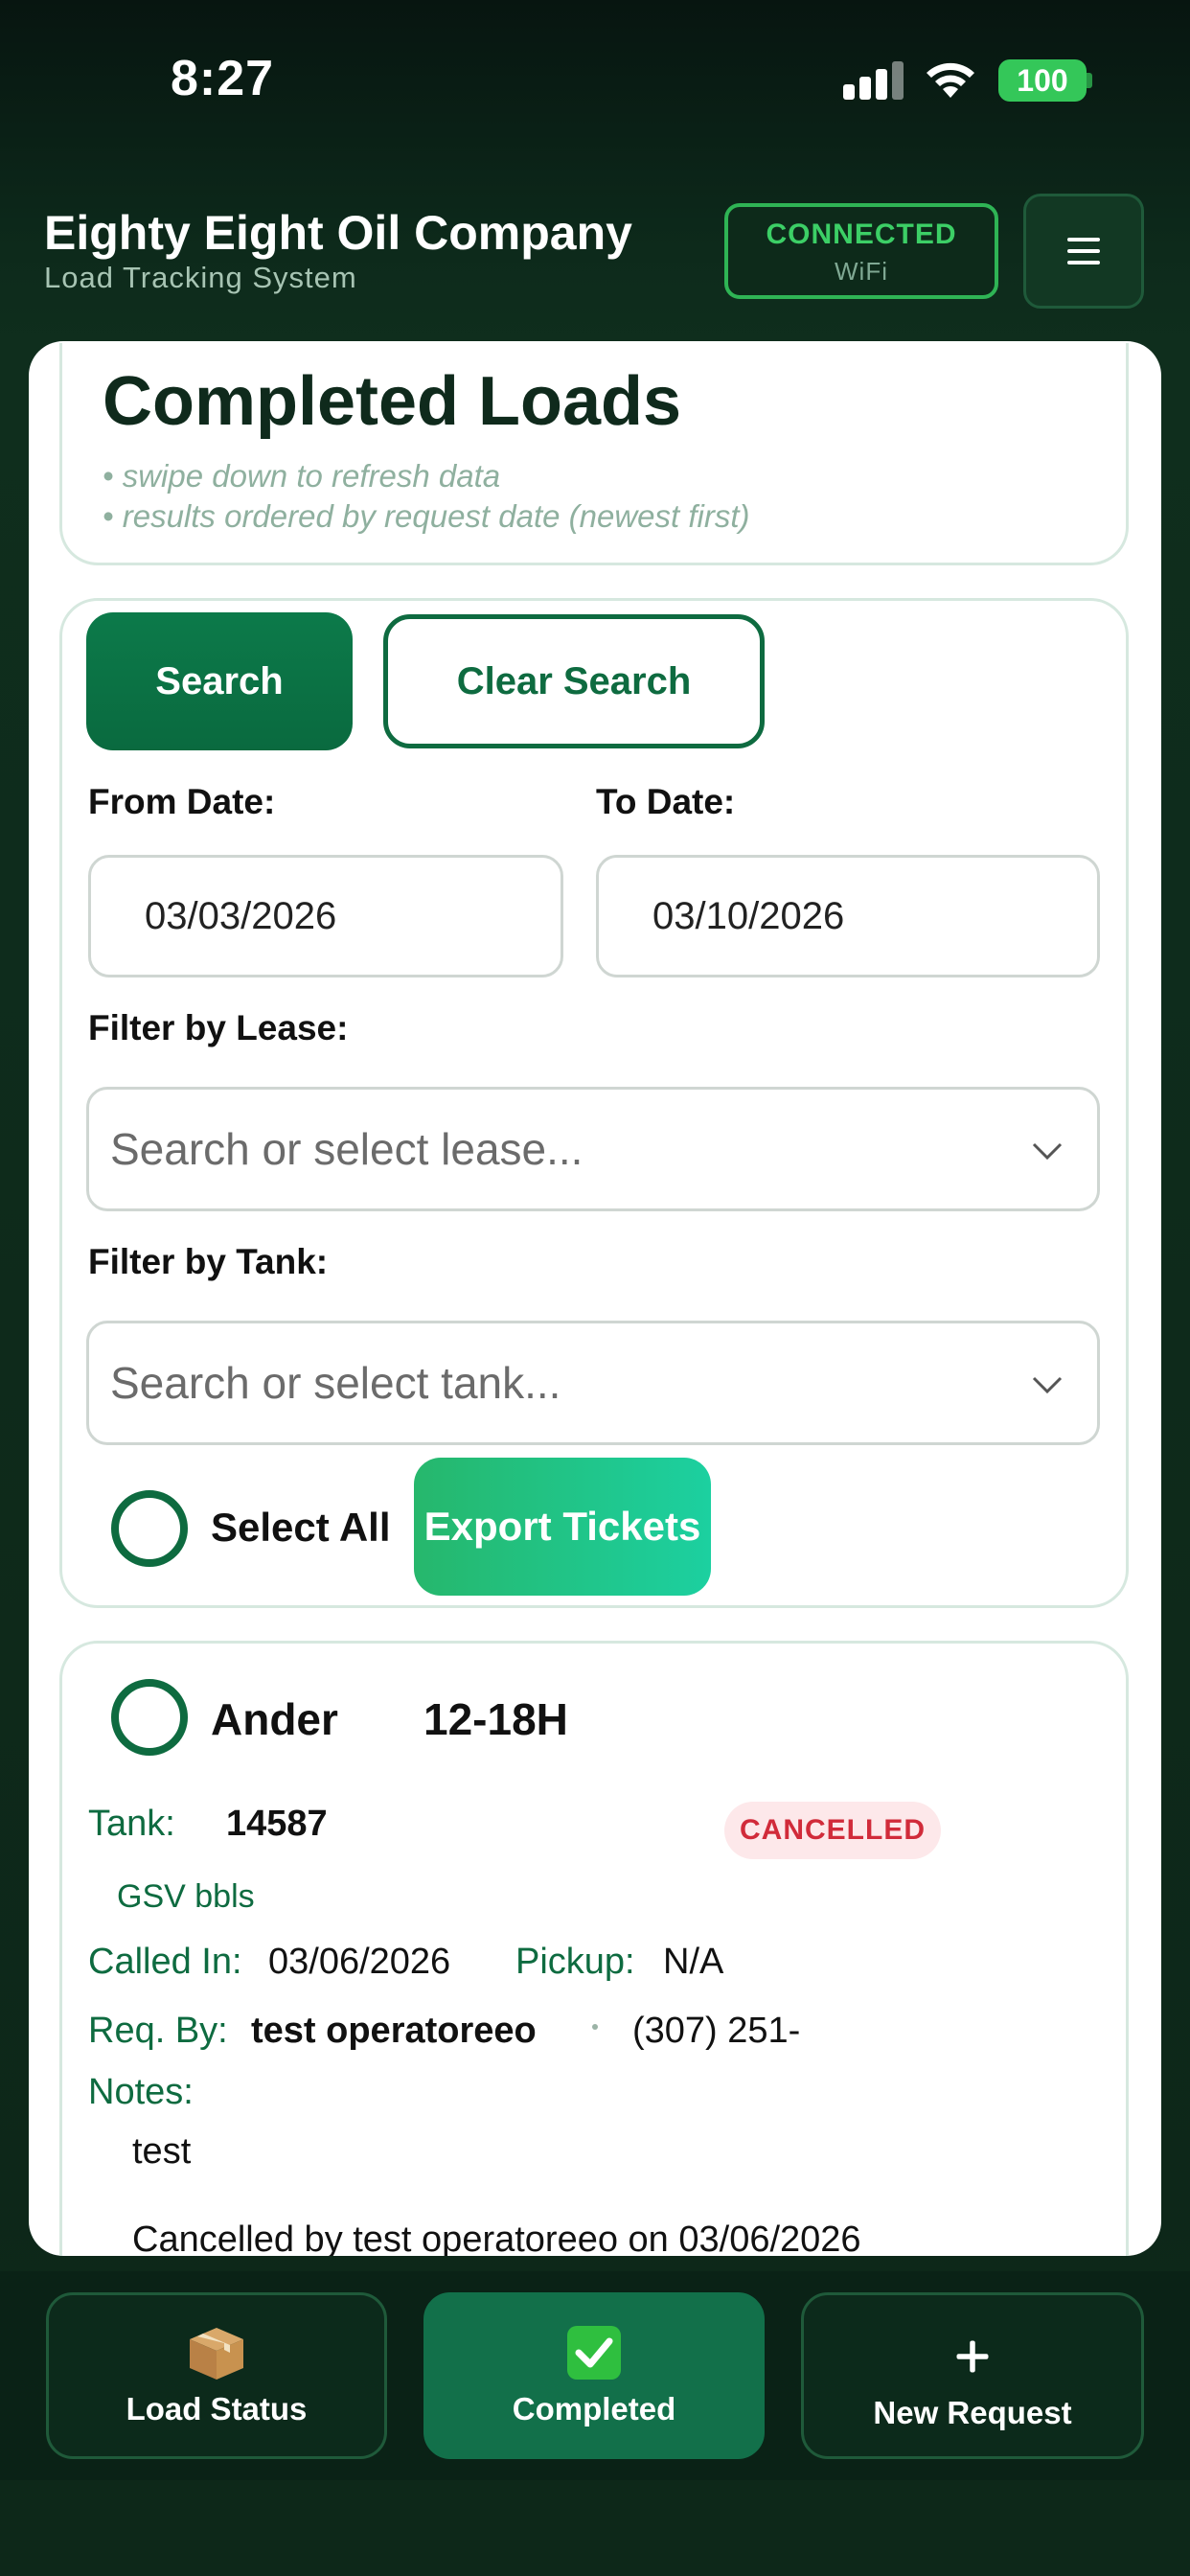  I want to click on status-badge: CANCELLED, so click(833, 1830).